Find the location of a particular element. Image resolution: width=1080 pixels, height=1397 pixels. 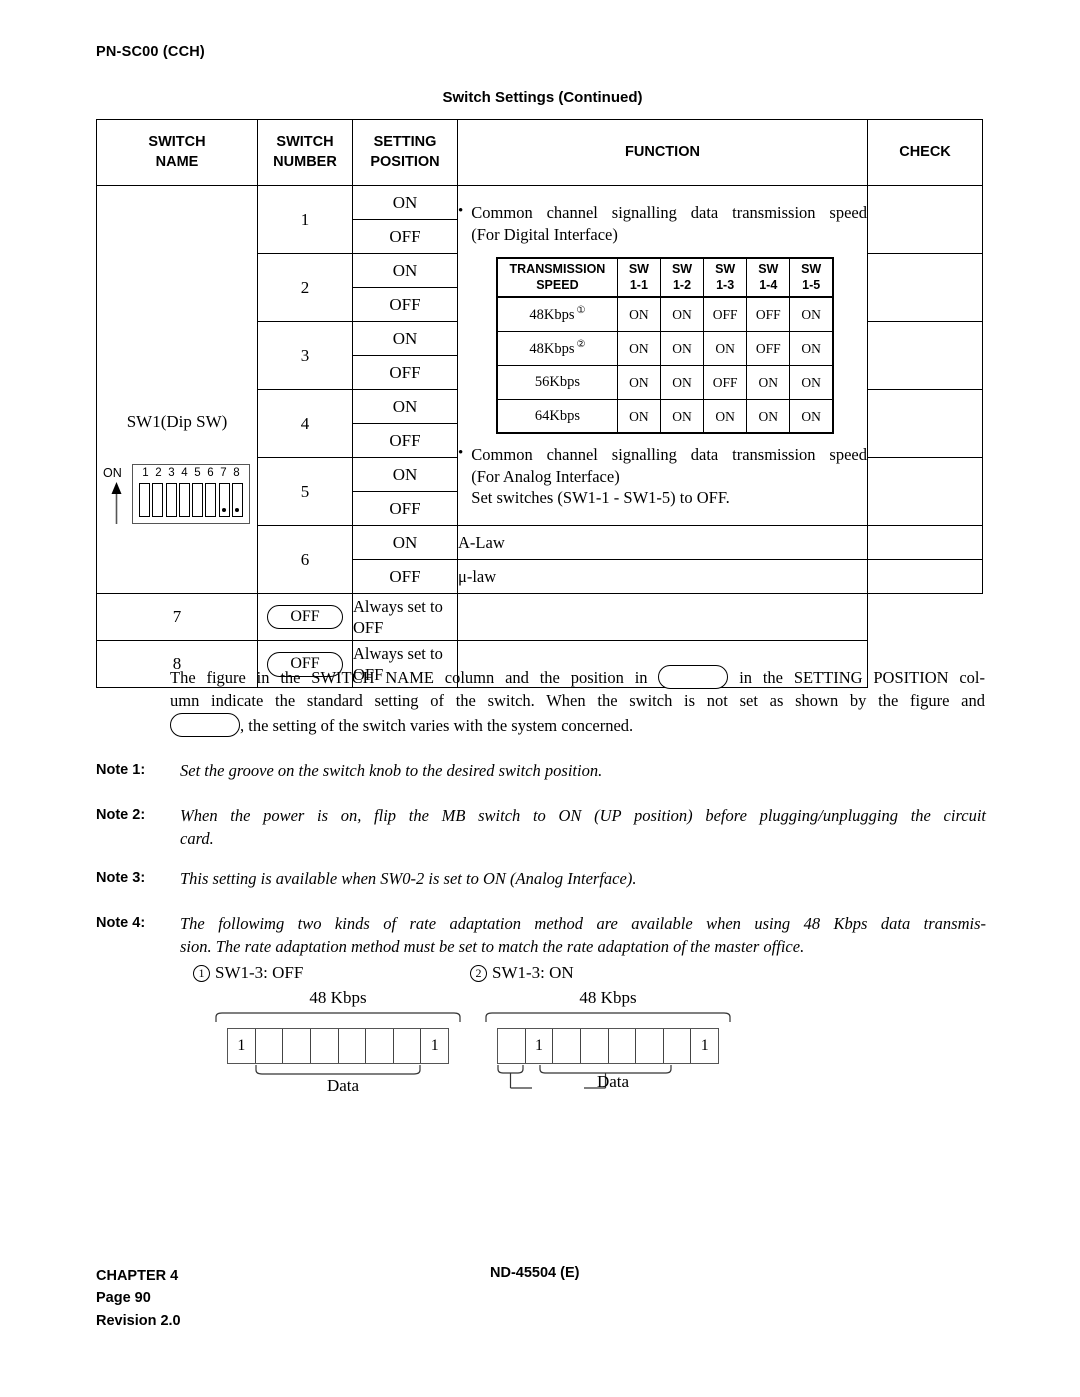

setting-position-4-off: OFF is located at coordinates (405, 440).